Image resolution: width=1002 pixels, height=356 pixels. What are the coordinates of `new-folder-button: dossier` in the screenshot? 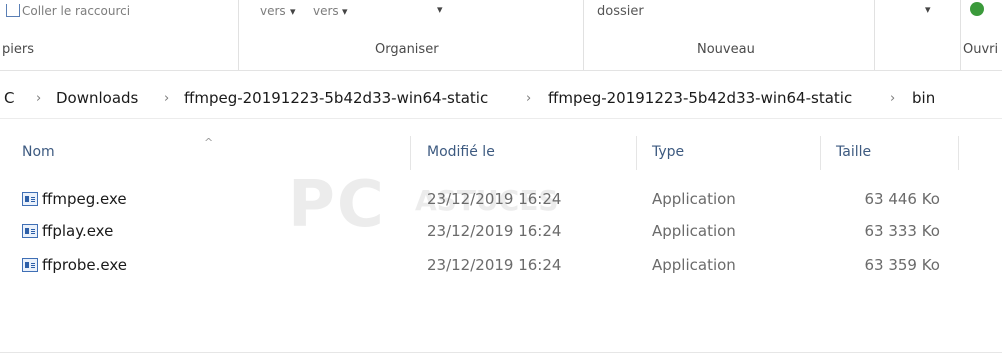 It's located at (620, 11).